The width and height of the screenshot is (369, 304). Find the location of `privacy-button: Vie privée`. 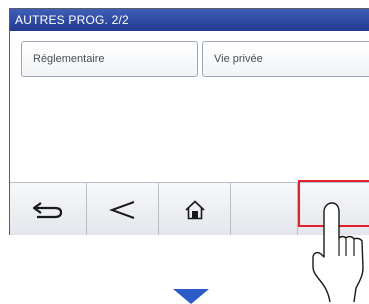

privacy-button: Vie privée is located at coordinates (285, 59).